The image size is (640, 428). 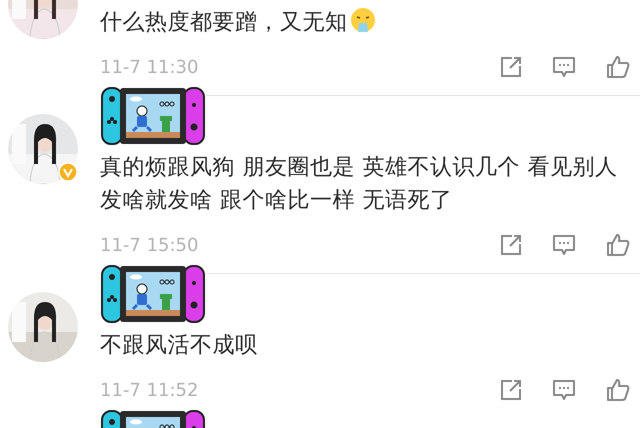 What do you see at coordinates (370, 22) in the screenshot?
I see `comment-text: 什么热度都要蹭，又无知` at bounding box center [370, 22].